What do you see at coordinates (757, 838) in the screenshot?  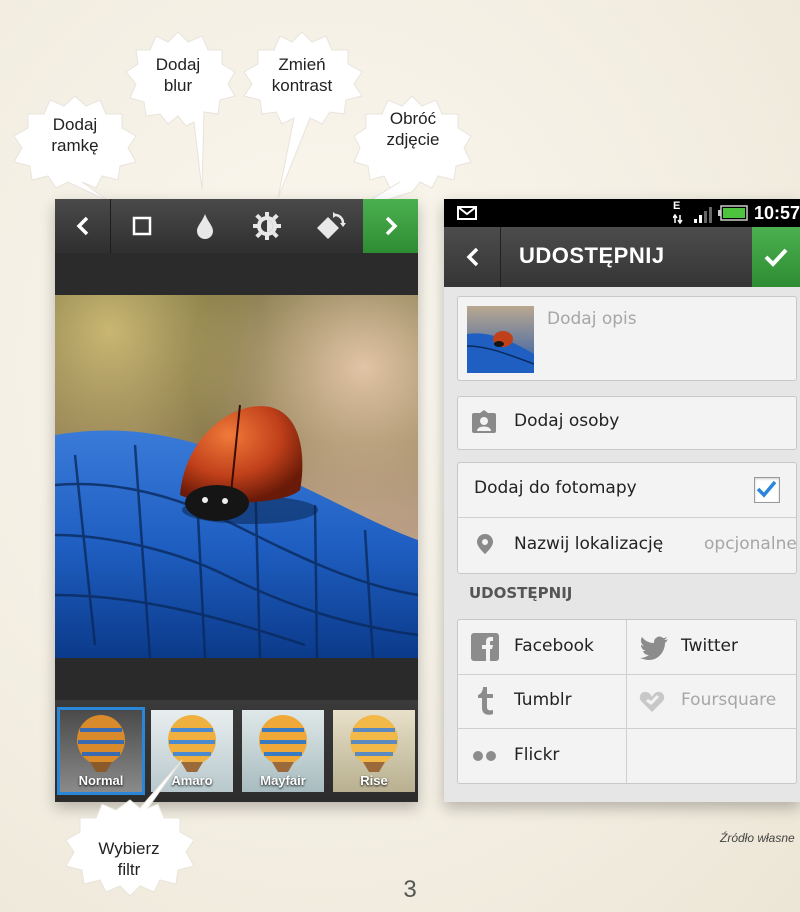 I see `source-note: Źródło własne` at bounding box center [757, 838].